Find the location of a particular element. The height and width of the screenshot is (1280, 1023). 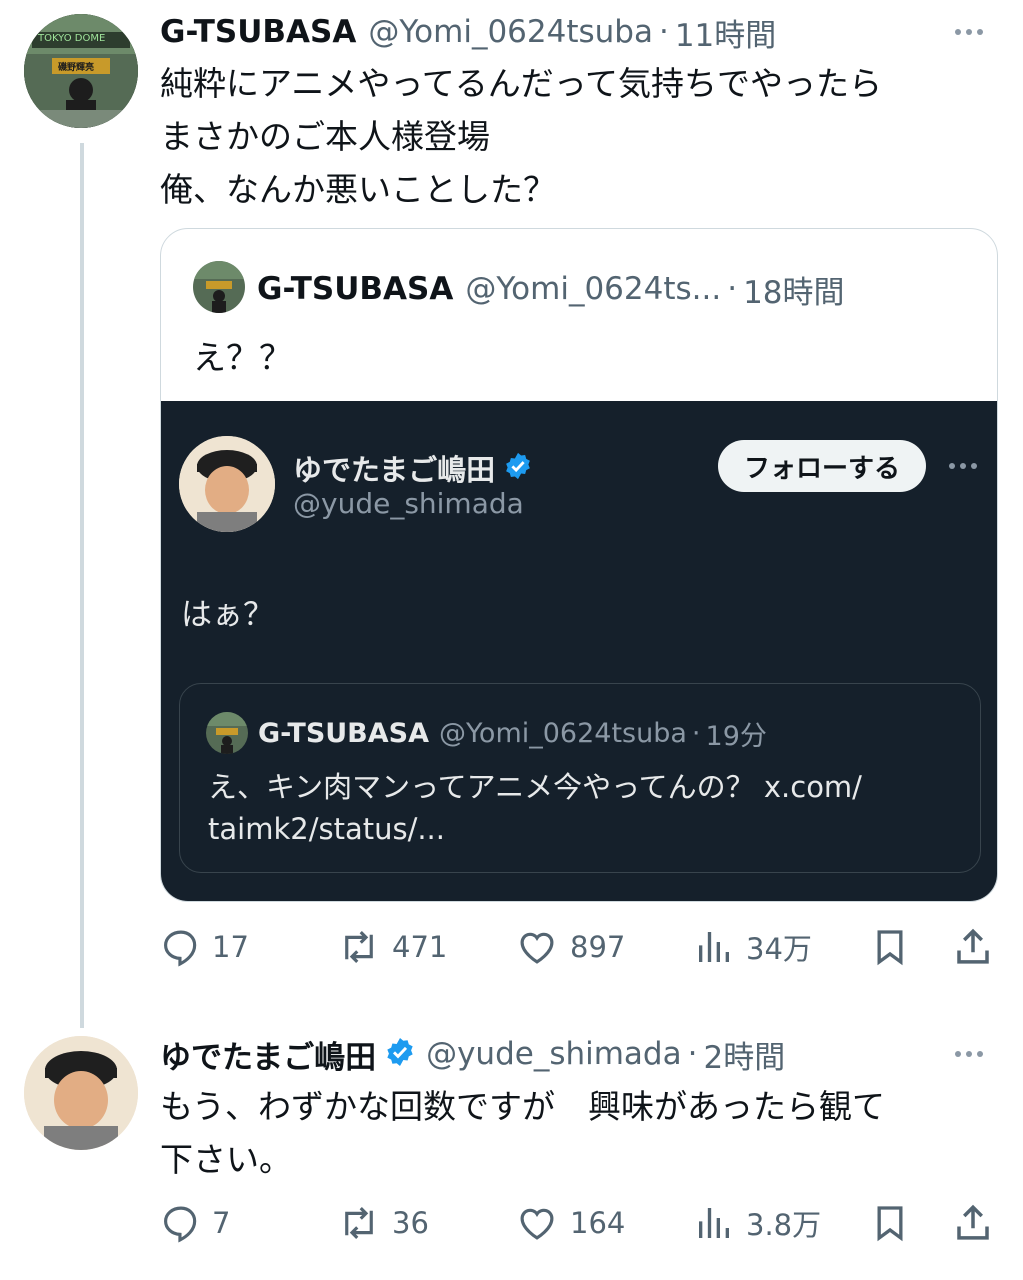

retweet-count: 471 is located at coordinates (420, 947).